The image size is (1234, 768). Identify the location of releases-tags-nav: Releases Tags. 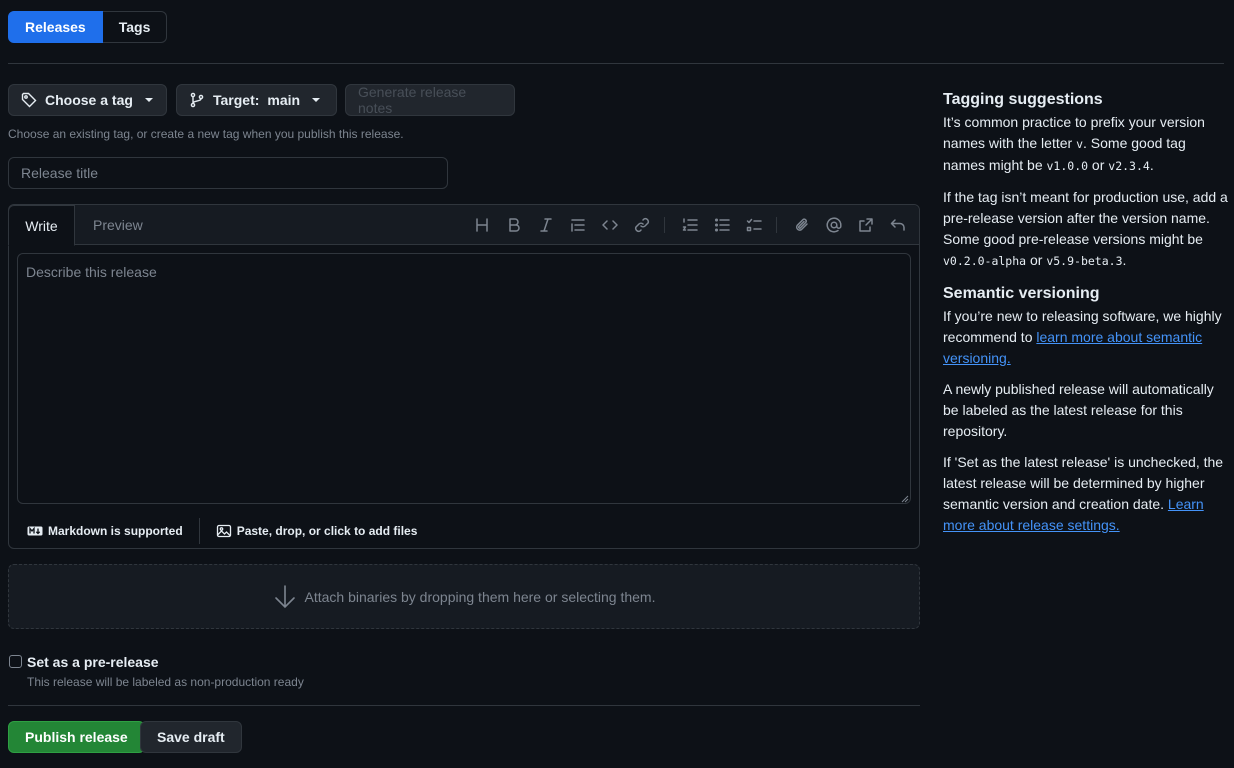
(88, 27).